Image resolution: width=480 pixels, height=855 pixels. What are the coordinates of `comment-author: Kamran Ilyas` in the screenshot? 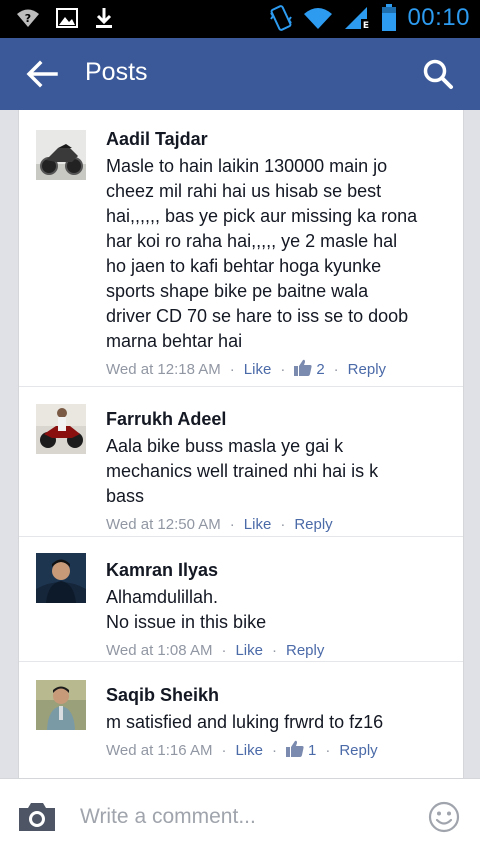 It's located at (273, 570).